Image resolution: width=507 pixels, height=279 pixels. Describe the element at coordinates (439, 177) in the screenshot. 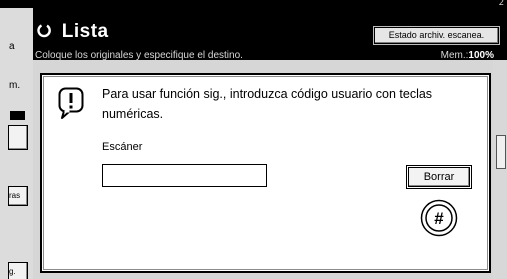

I see `clear-button: Borrar` at that location.